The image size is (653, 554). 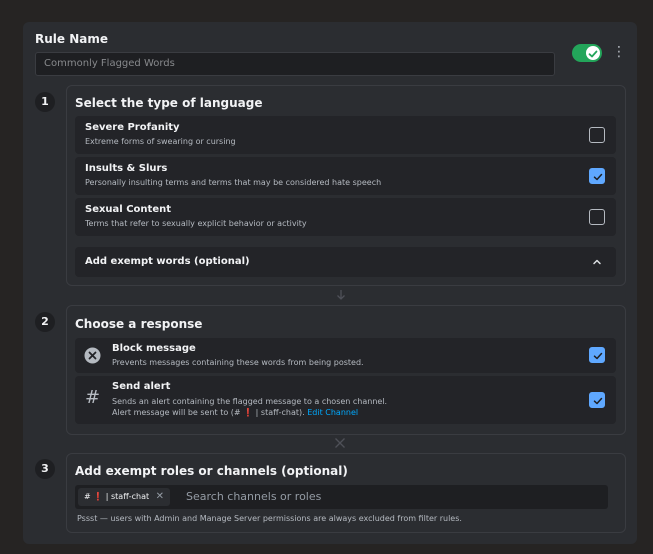 What do you see at coordinates (211, 471) in the screenshot?
I see `section-title-exempt: Add exempt roles or channels (optional)` at bounding box center [211, 471].